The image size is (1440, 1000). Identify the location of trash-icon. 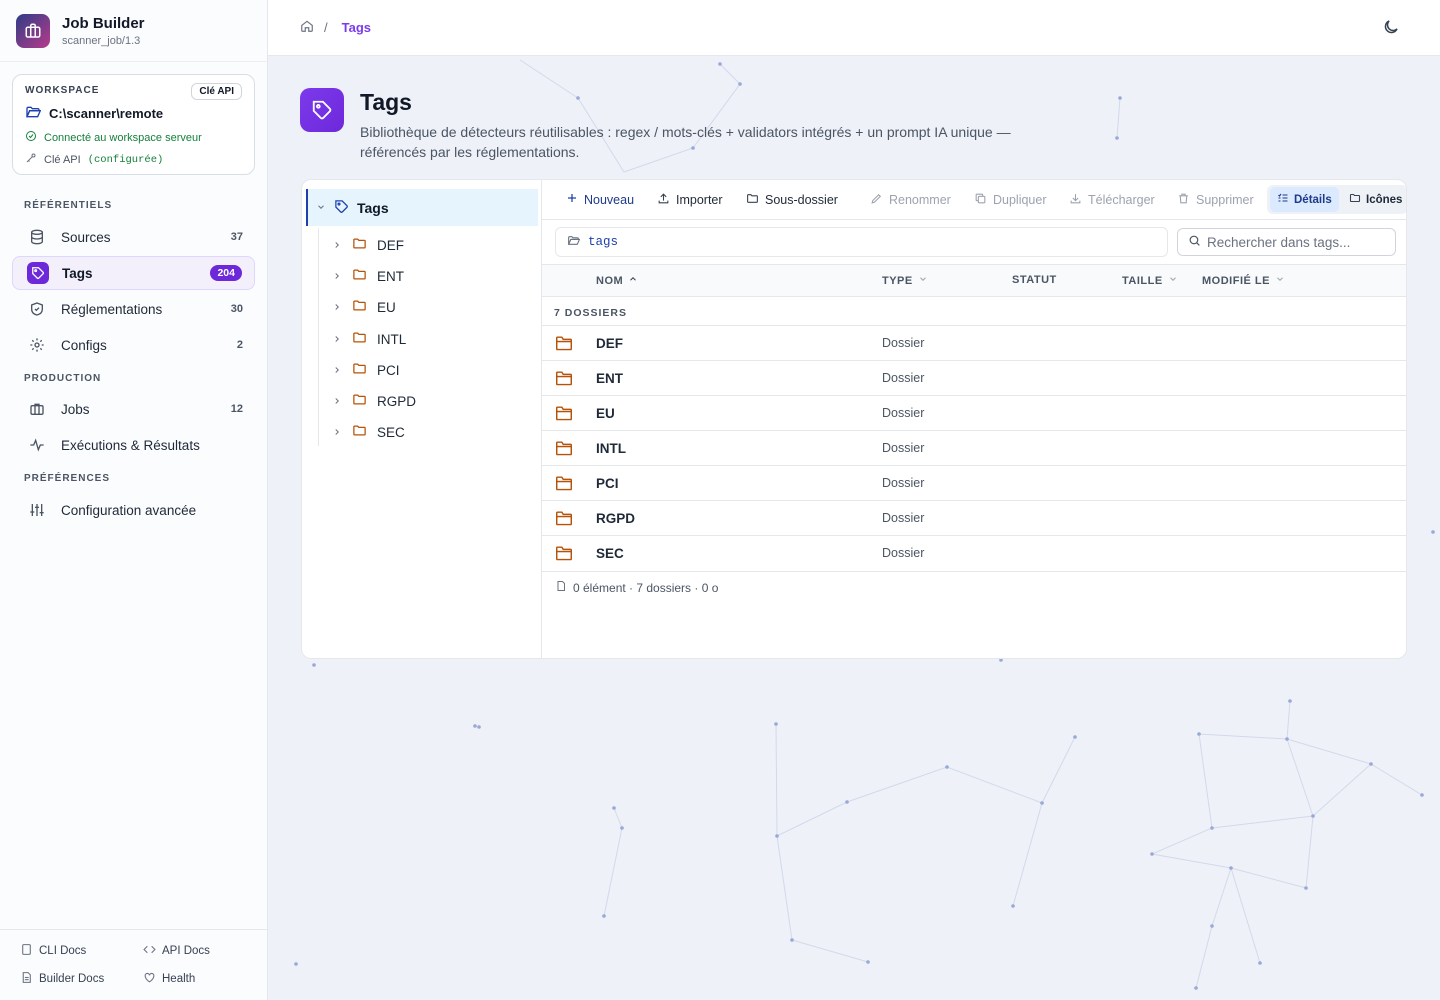
(1183, 200).